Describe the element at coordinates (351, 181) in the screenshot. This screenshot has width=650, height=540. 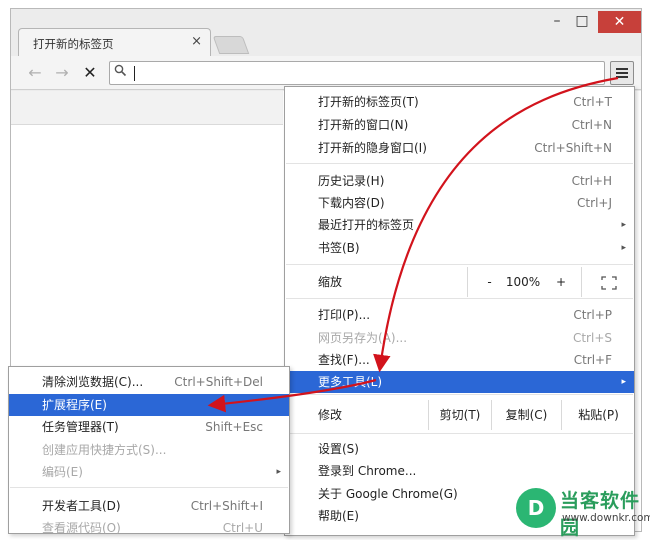
I see `menu-item-label: 历史记录(H)` at that location.